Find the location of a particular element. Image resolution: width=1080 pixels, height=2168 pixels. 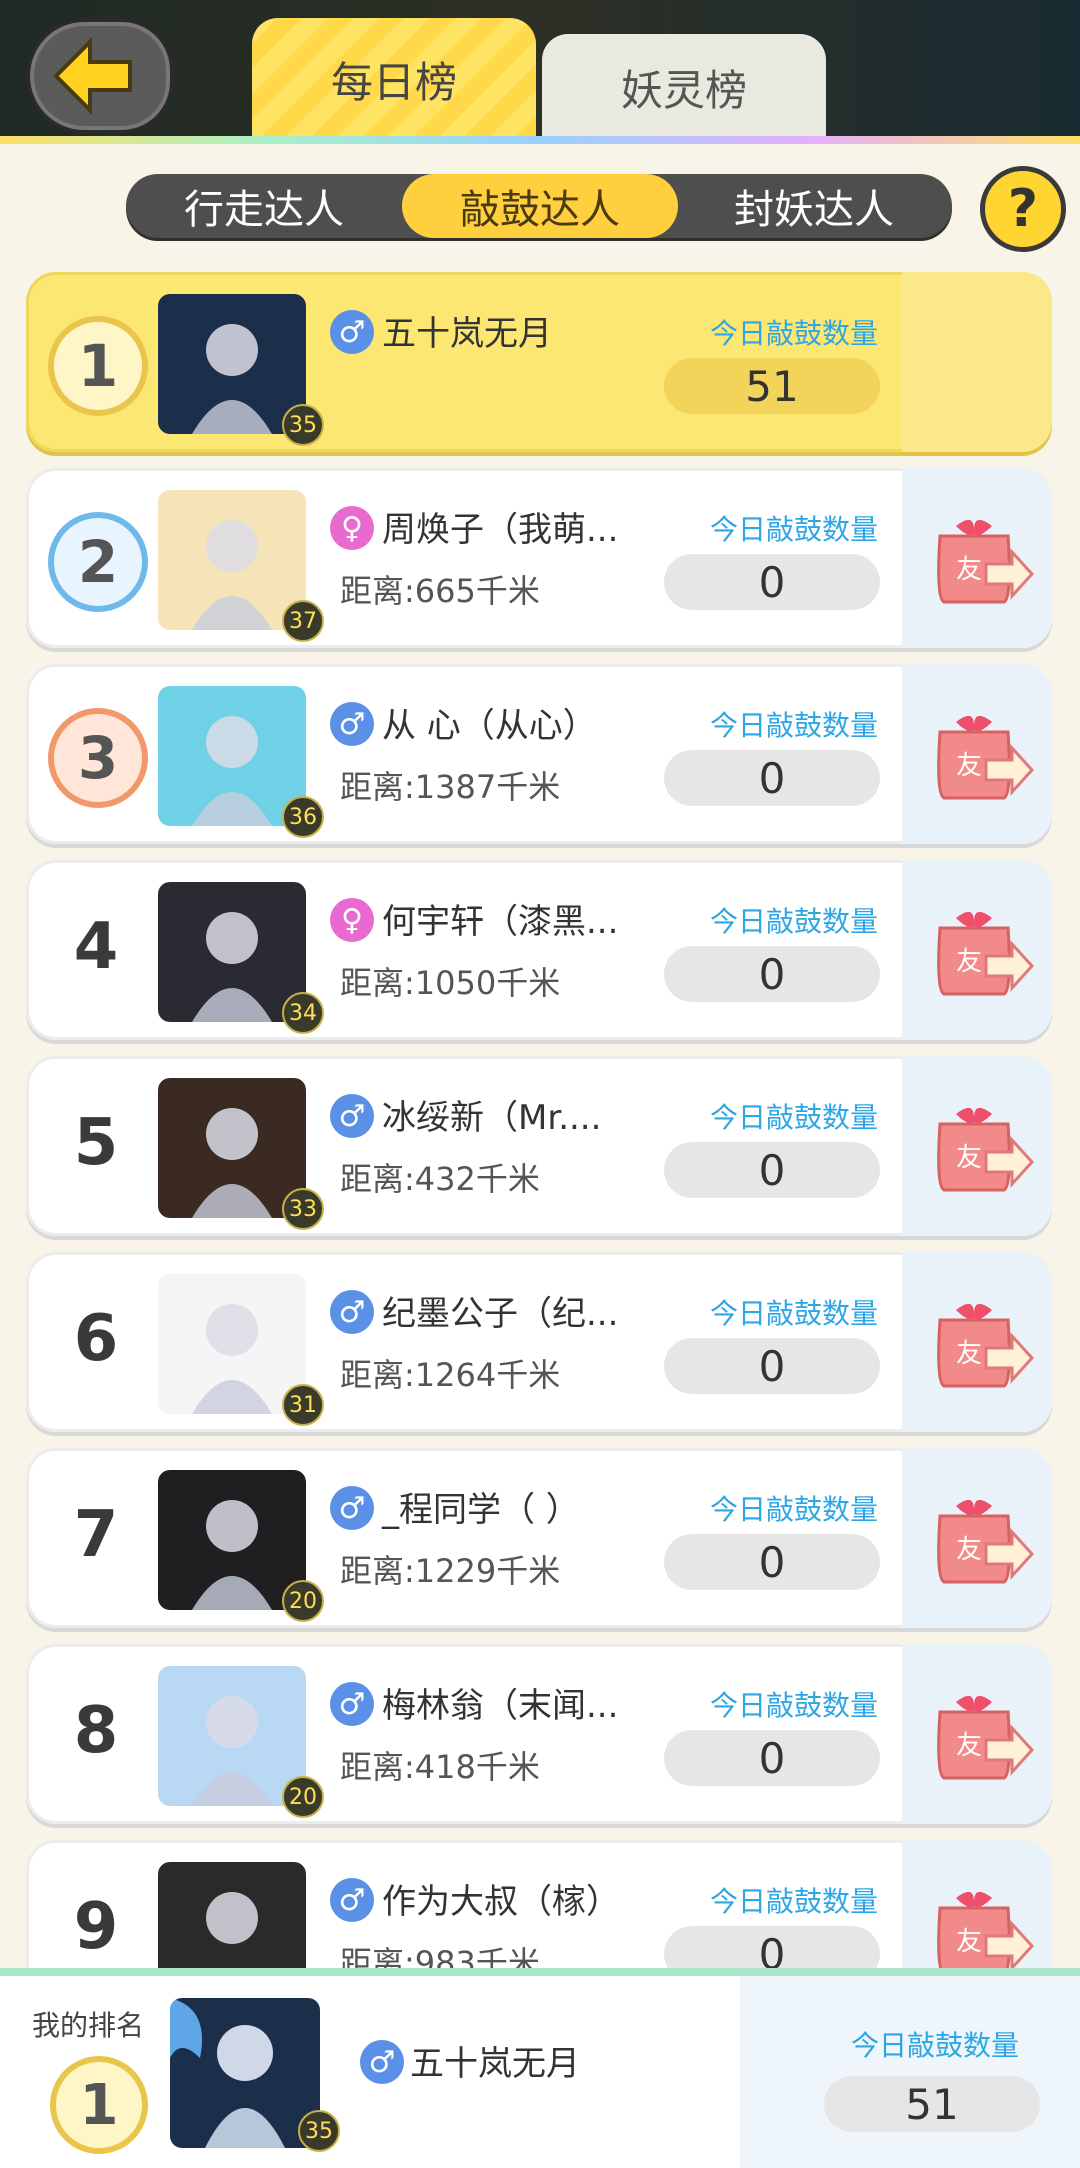

leaderboard-row: 8 20 ♂ 梅林翁（末闻... 距离:418千米 今日敲鼓数量 0 友 is located at coordinates (539, 1734).